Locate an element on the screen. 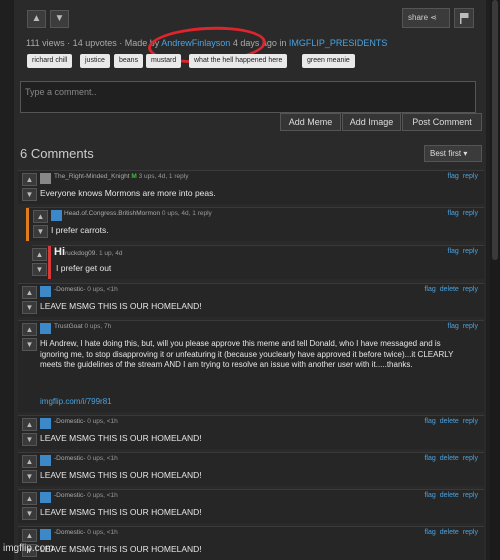 Image resolution: width=500 pixels, height=560 pixels. sort-label: Best first is located at coordinates (446, 153).